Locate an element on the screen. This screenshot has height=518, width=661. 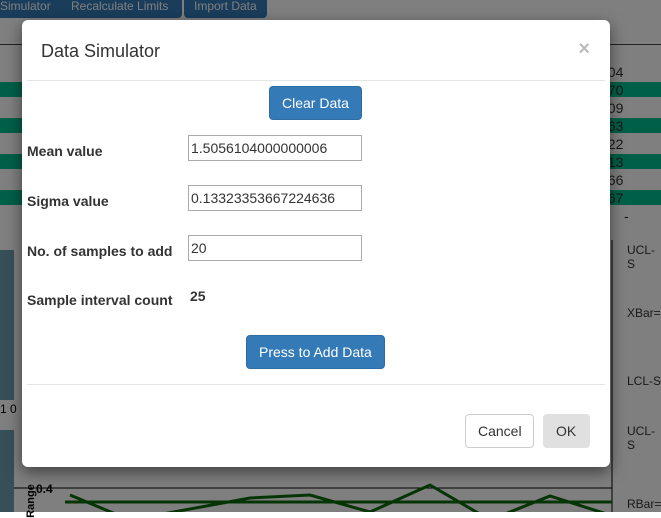
mean-input is located at coordinates (275, 148).